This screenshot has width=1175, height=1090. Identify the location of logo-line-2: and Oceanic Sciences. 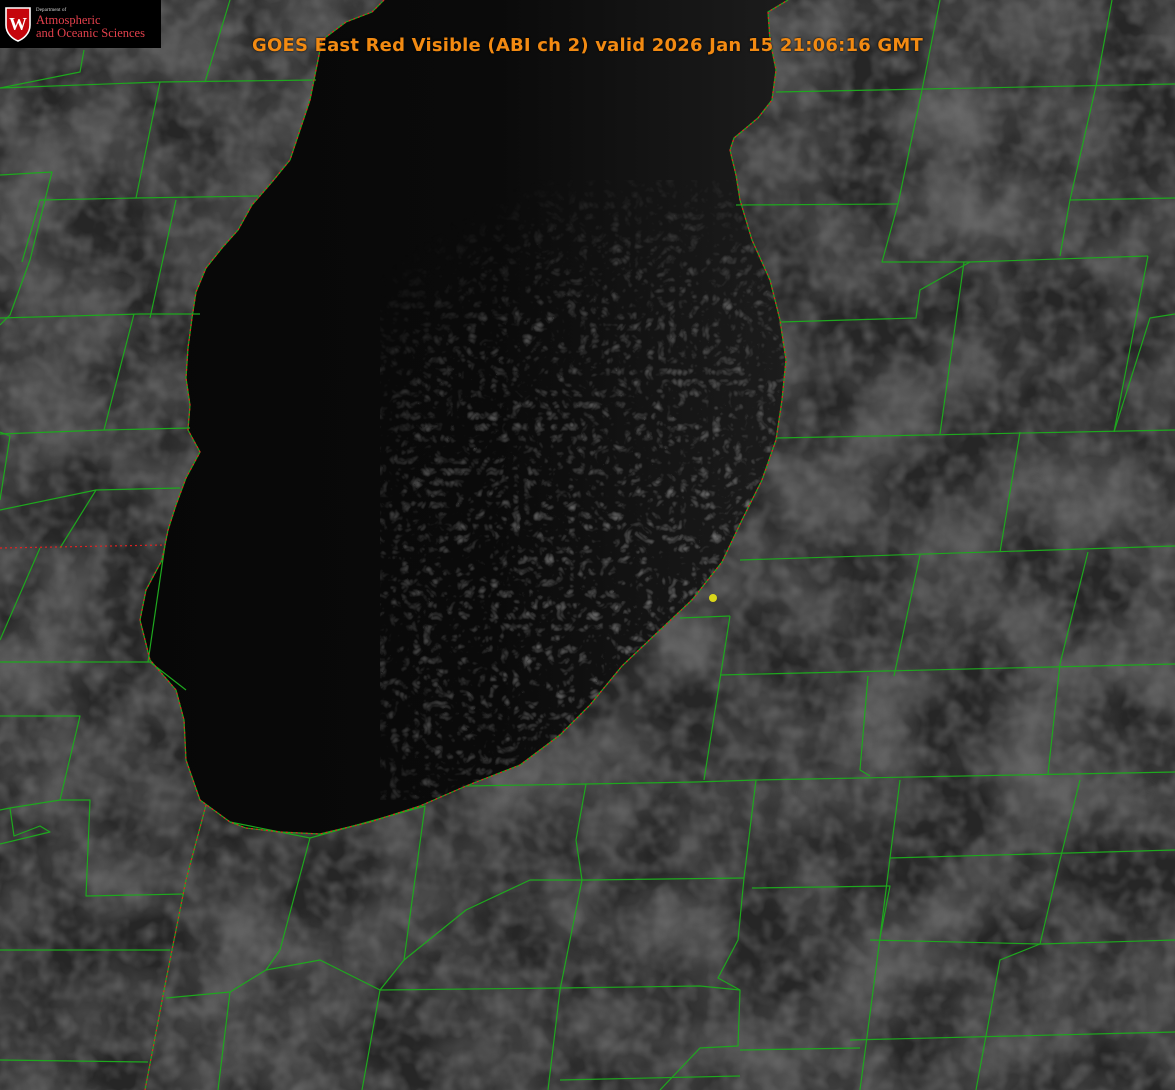
(90, 32).